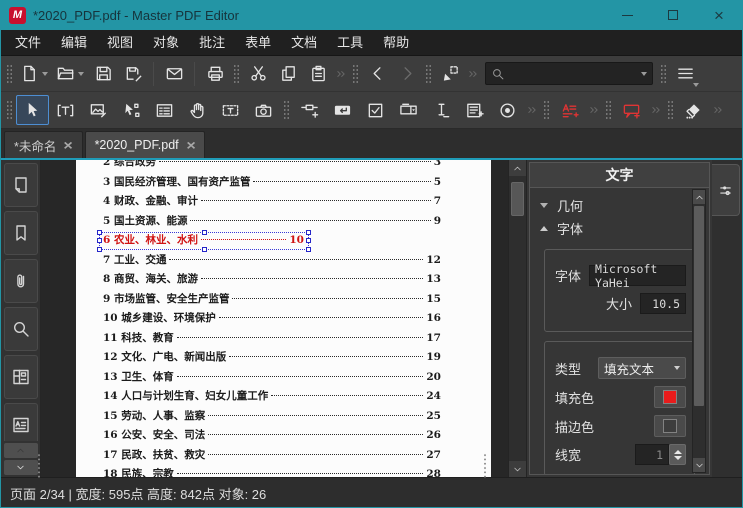 The width and height of the screenshot is (743, 508). Describe the element at coordinates (677, 454) in the screenshot. I see `line-width-spinner` at that location.